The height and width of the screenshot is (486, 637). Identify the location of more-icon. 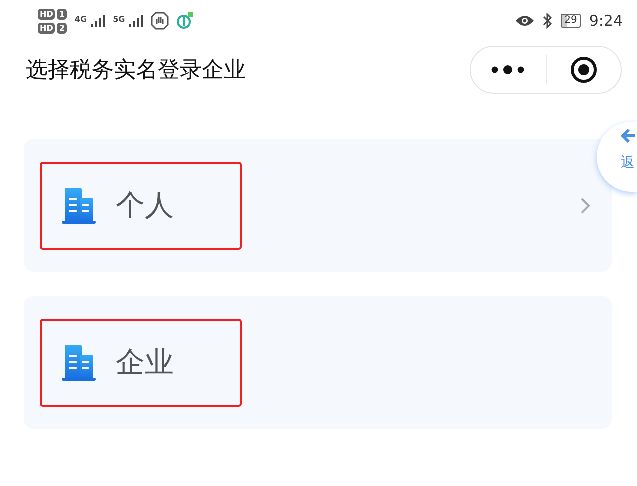
(508, 70).